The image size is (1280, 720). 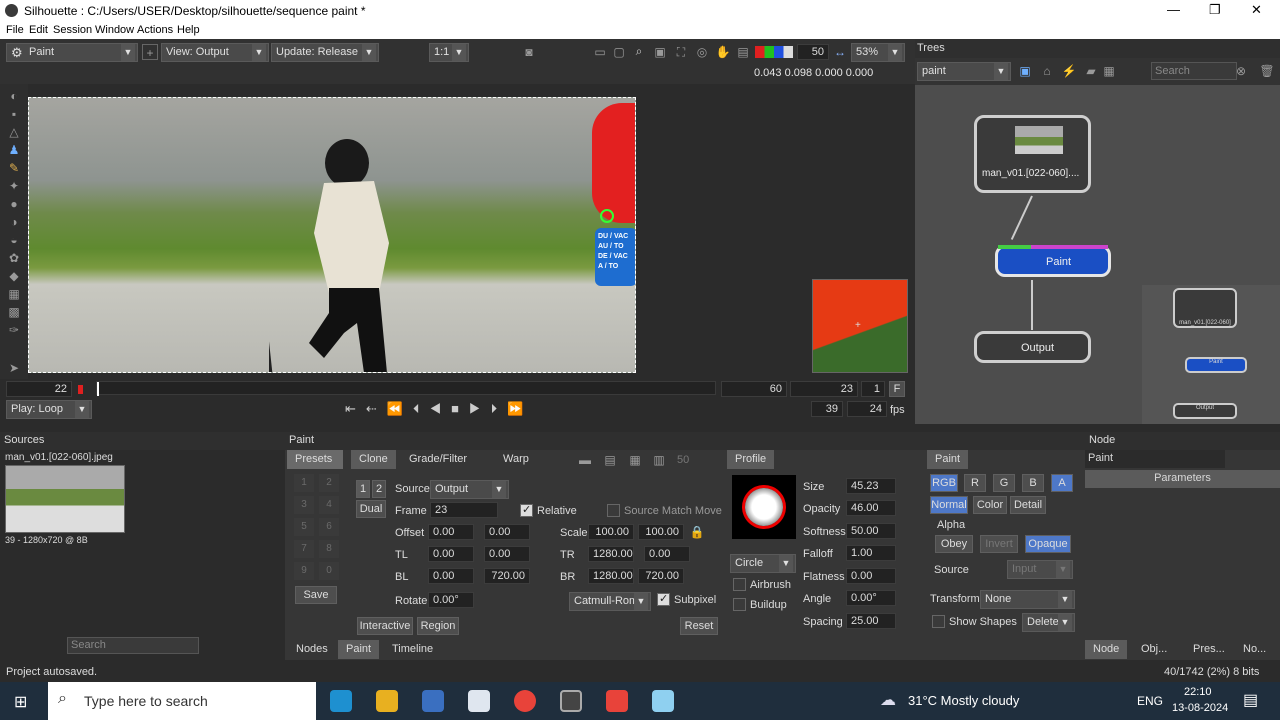 I want to click on tr-x-field: 1280.00, so click(x=611, y=554).